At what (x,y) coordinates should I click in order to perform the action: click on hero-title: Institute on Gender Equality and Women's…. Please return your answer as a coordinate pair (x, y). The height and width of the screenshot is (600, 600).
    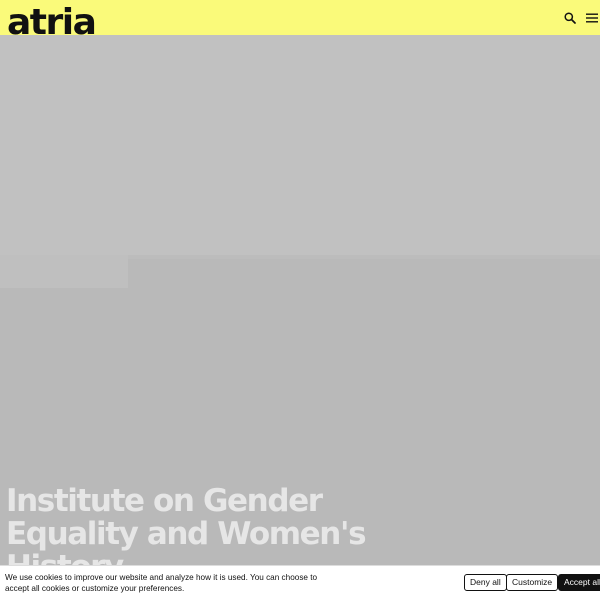
    Looking at the image, I should click on (186, 524).